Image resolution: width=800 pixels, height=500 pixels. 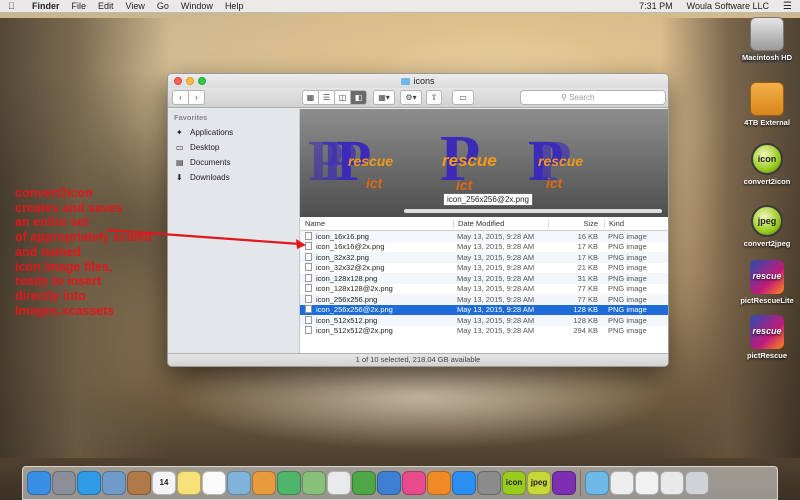 What do you see at coordinates (464, 483) in the screenshot?
I see `app-store-icon` at bounding box center [464, 483].